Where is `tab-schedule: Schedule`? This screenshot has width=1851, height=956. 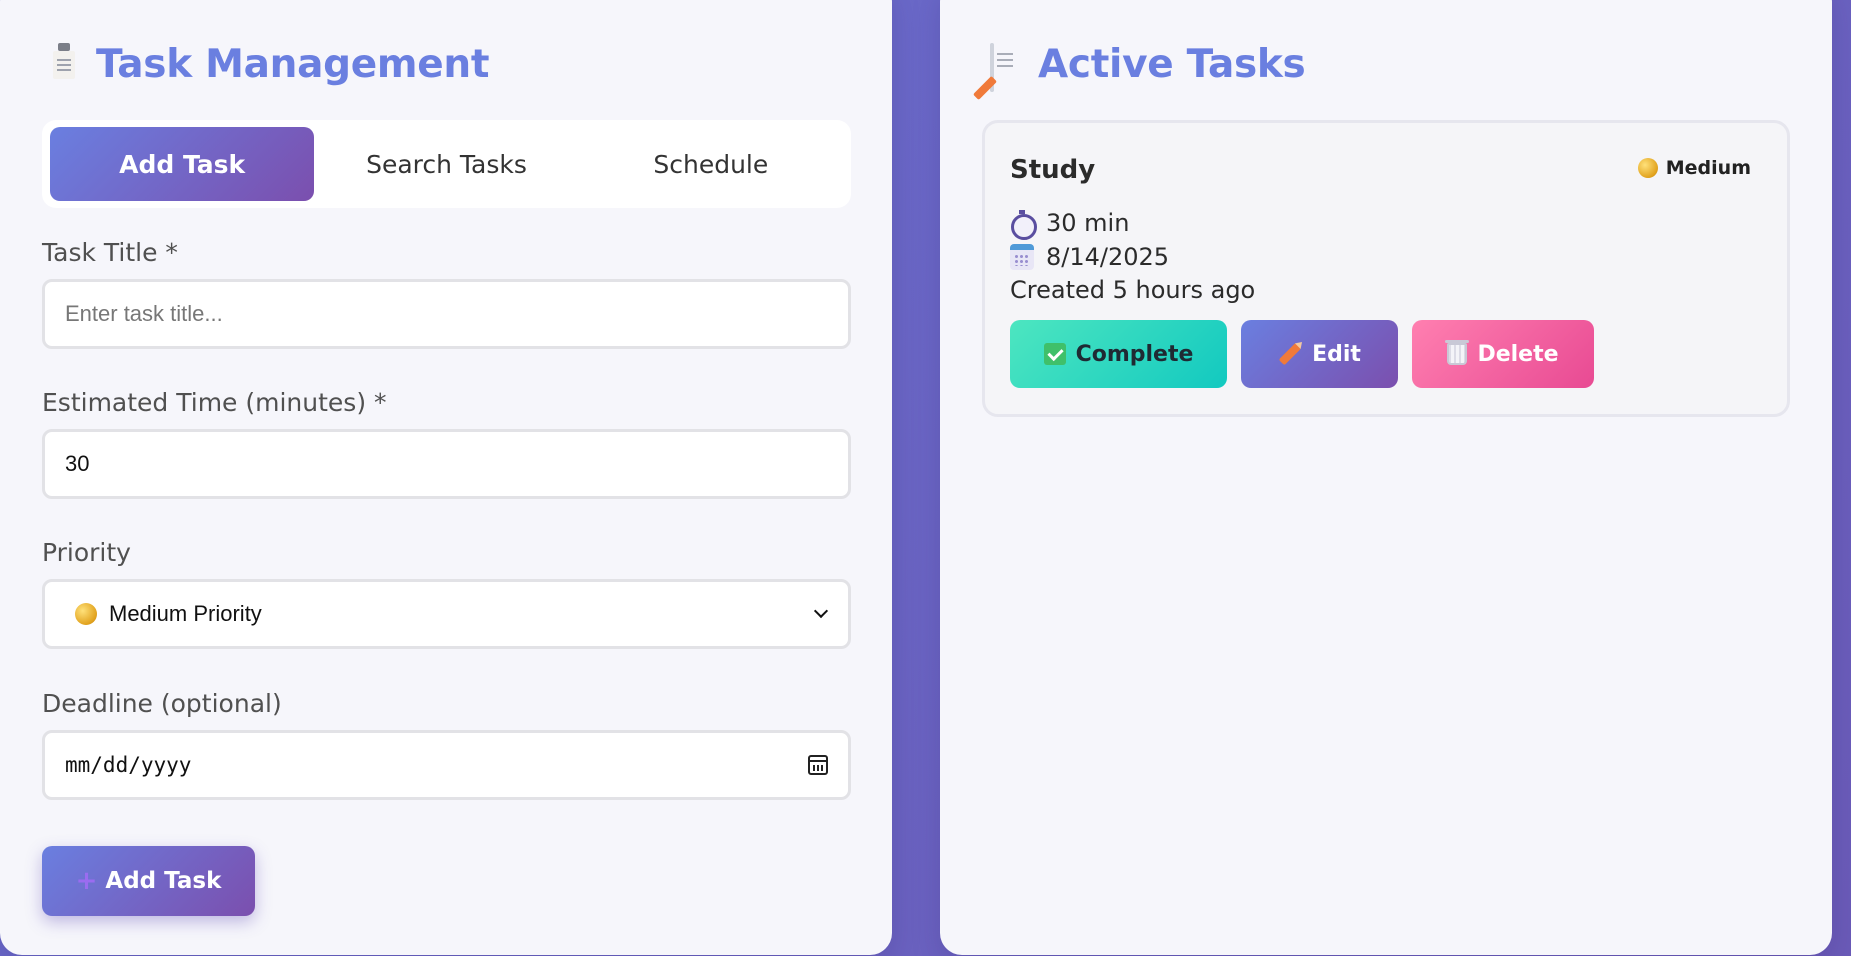 tab-schedule: Schedule is located at coordinates (711, 164).